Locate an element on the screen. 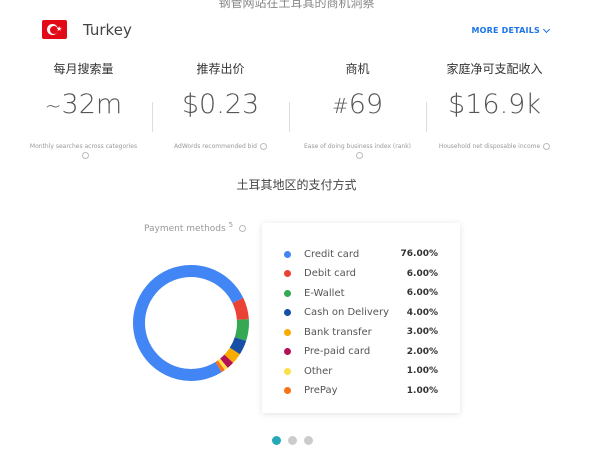  payment-methods-label: Payment methods 5 is located at coordinates (195, 227).